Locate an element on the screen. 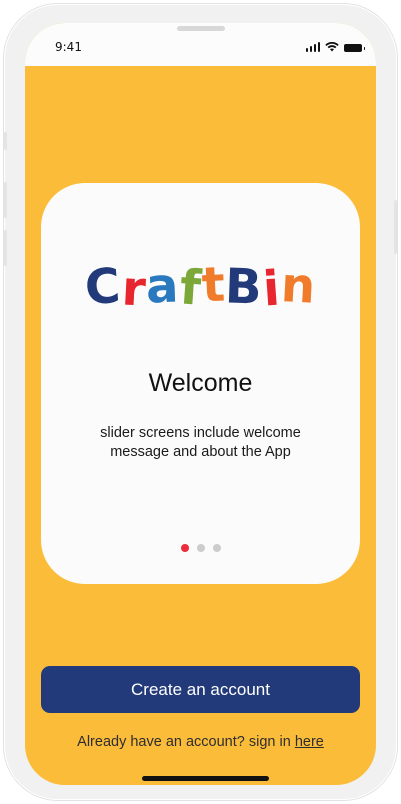 Image resolution: width=401 pixels, height=804 pixels. speaker-notch is located at coordinates (201, 28).